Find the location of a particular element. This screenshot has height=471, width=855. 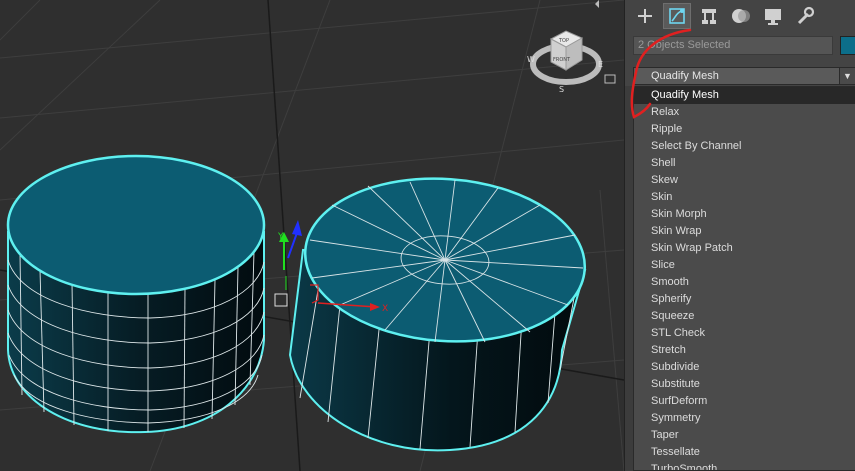

modifier-list-item: Taper is located at coordinates (744, 435).